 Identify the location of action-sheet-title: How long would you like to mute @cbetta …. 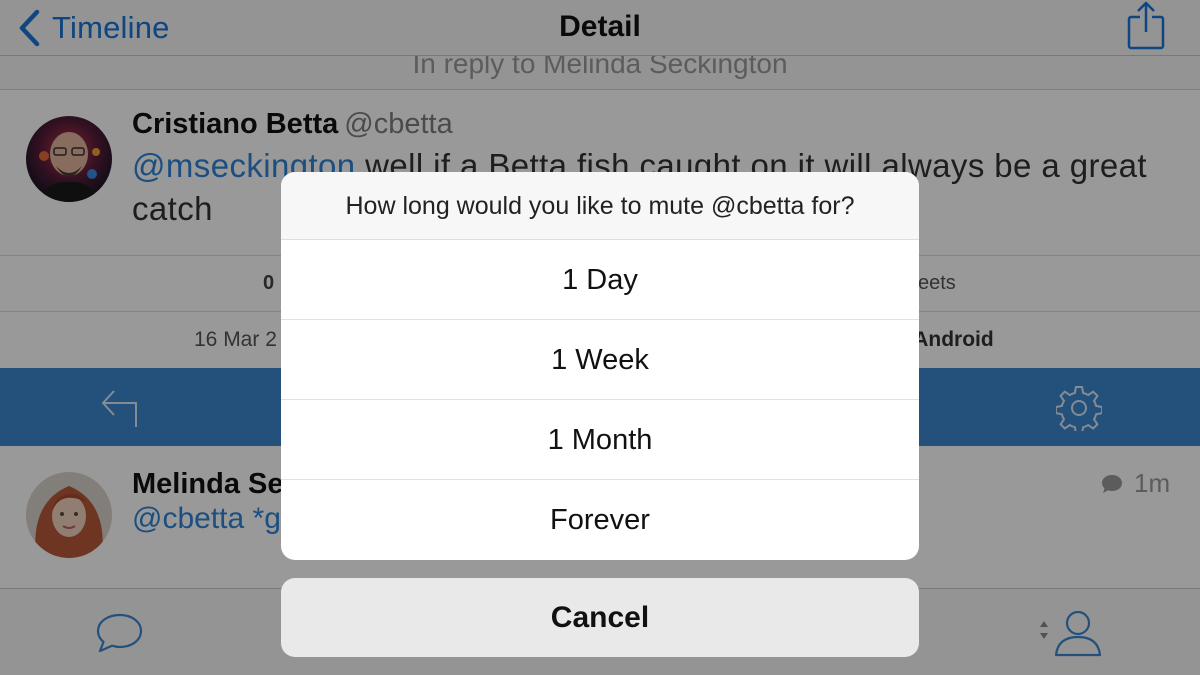
(600, 206).